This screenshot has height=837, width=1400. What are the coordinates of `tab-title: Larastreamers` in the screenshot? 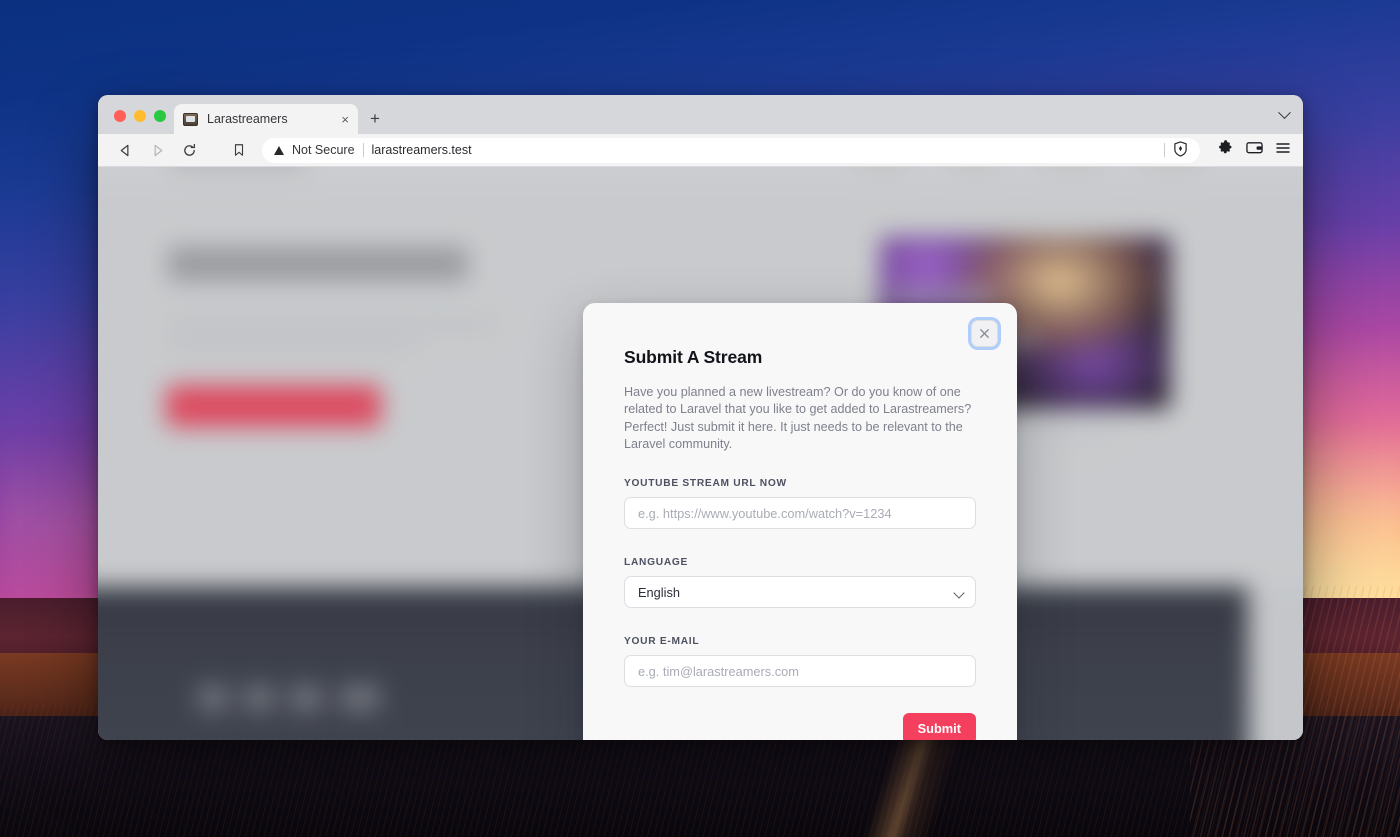 It's located at (247, 119).